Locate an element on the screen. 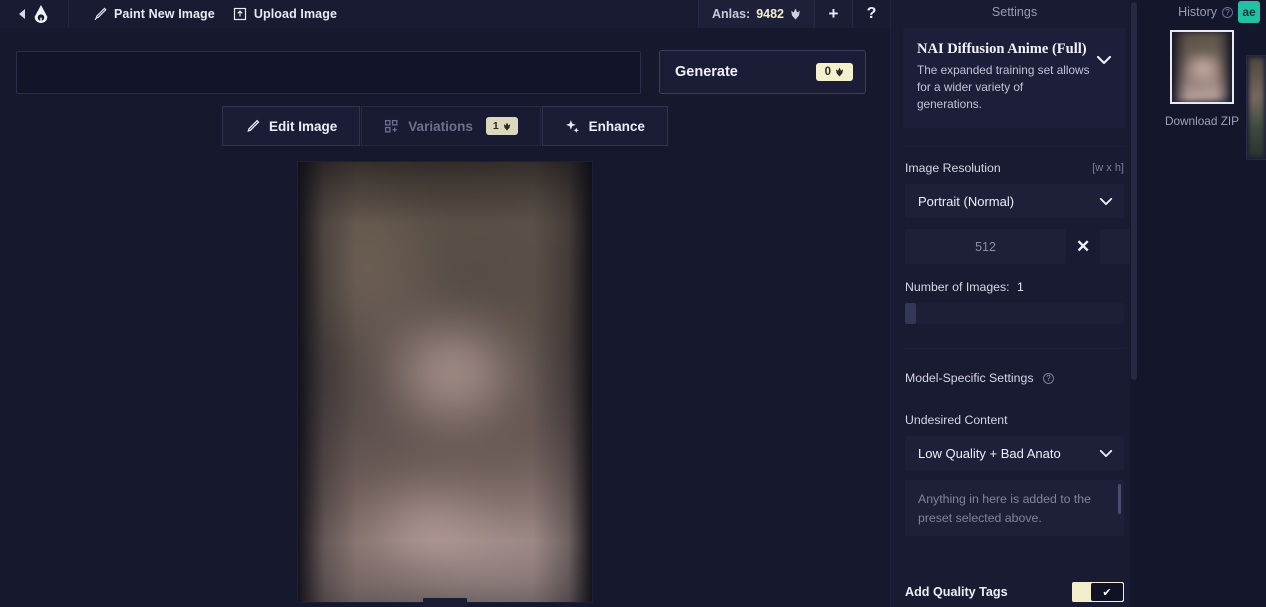 The height and width of the screenshot is (607, 1266). history-thumbnail is located at coordinates (1202, 67).